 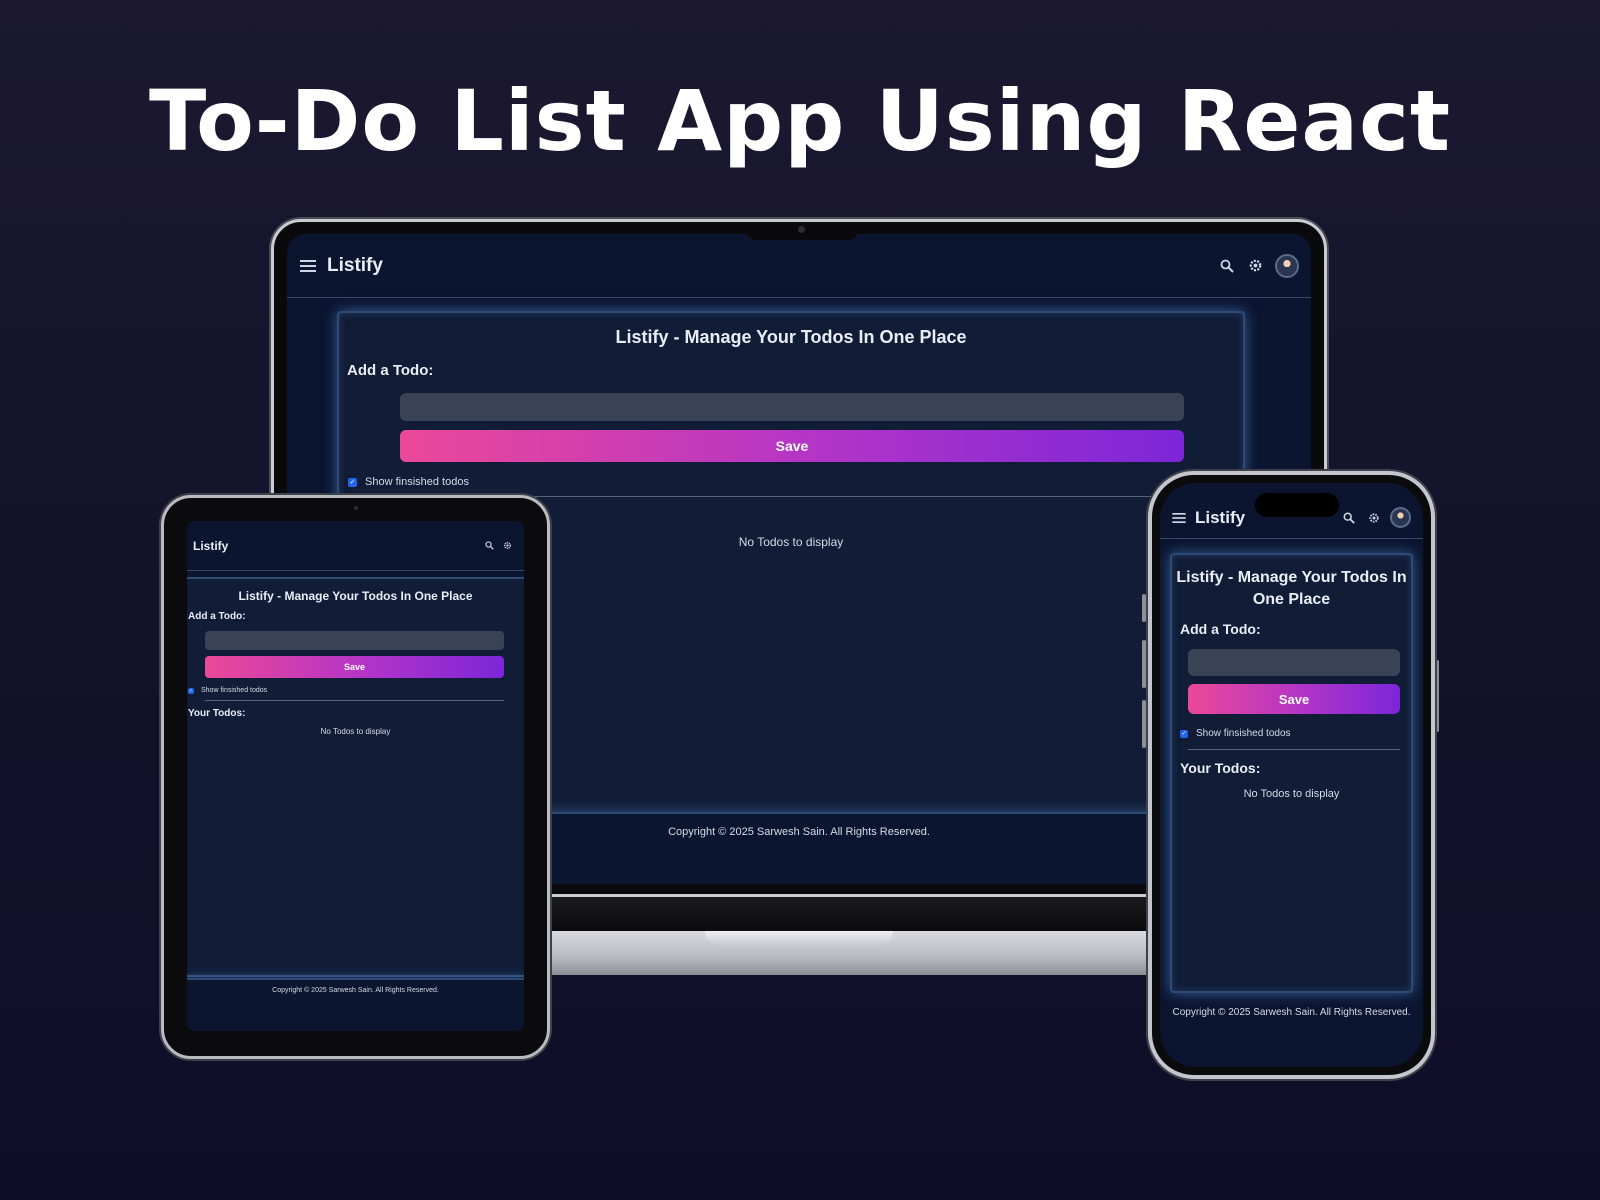 I want to click on hero-title: To-Do List App Using React, so click(x=800, y=121).